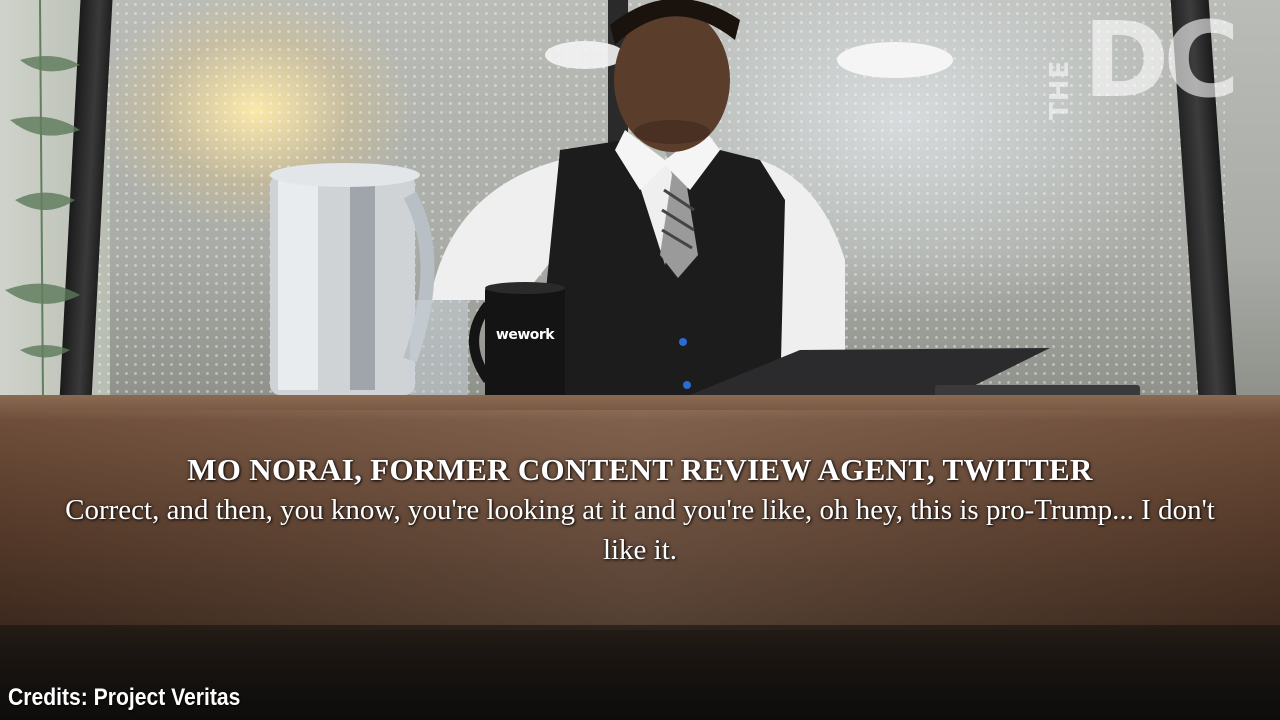 The height and width of the screenshot is (720, 1280). What do you see at coordinates (525, 335) in the screenshot?
I see `mug-brand-text: wework` at bounding box center [525, 335].